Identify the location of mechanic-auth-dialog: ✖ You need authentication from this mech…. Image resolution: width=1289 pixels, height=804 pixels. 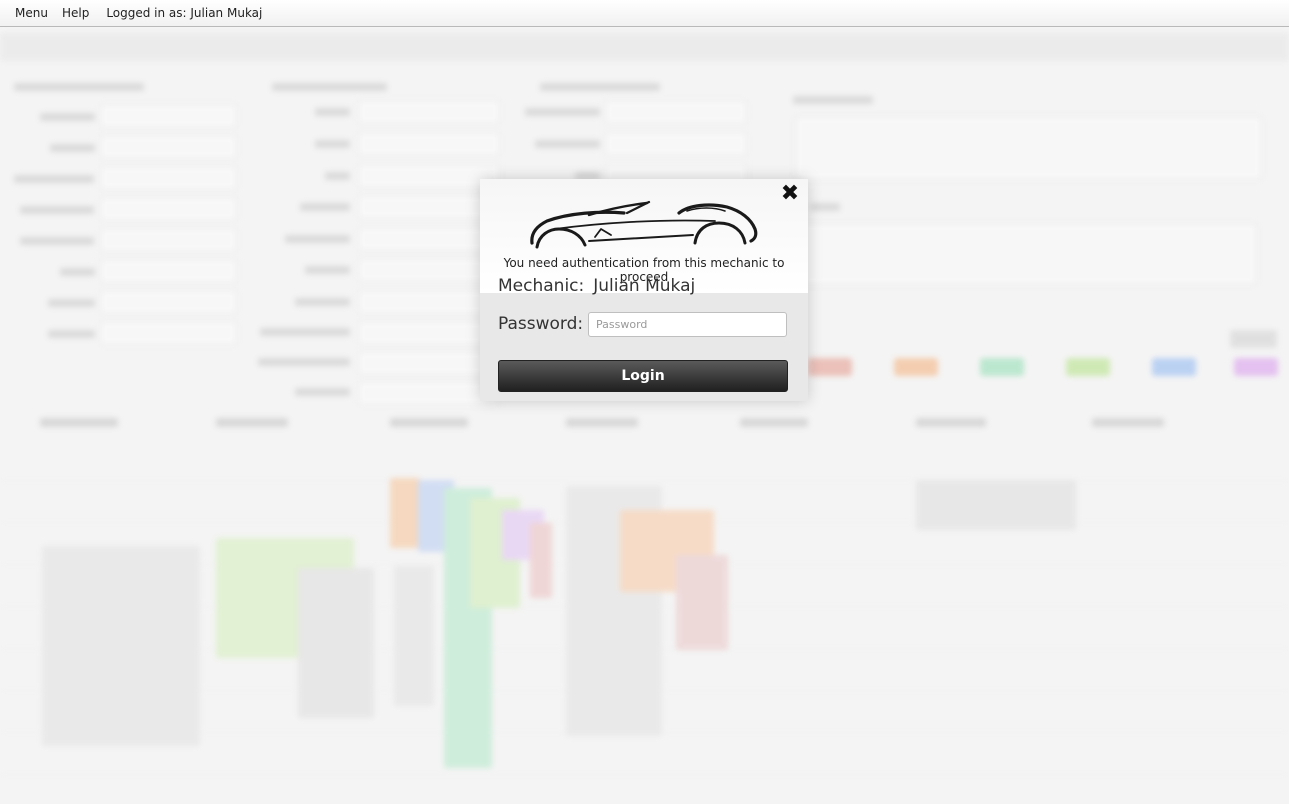
(644, 290).